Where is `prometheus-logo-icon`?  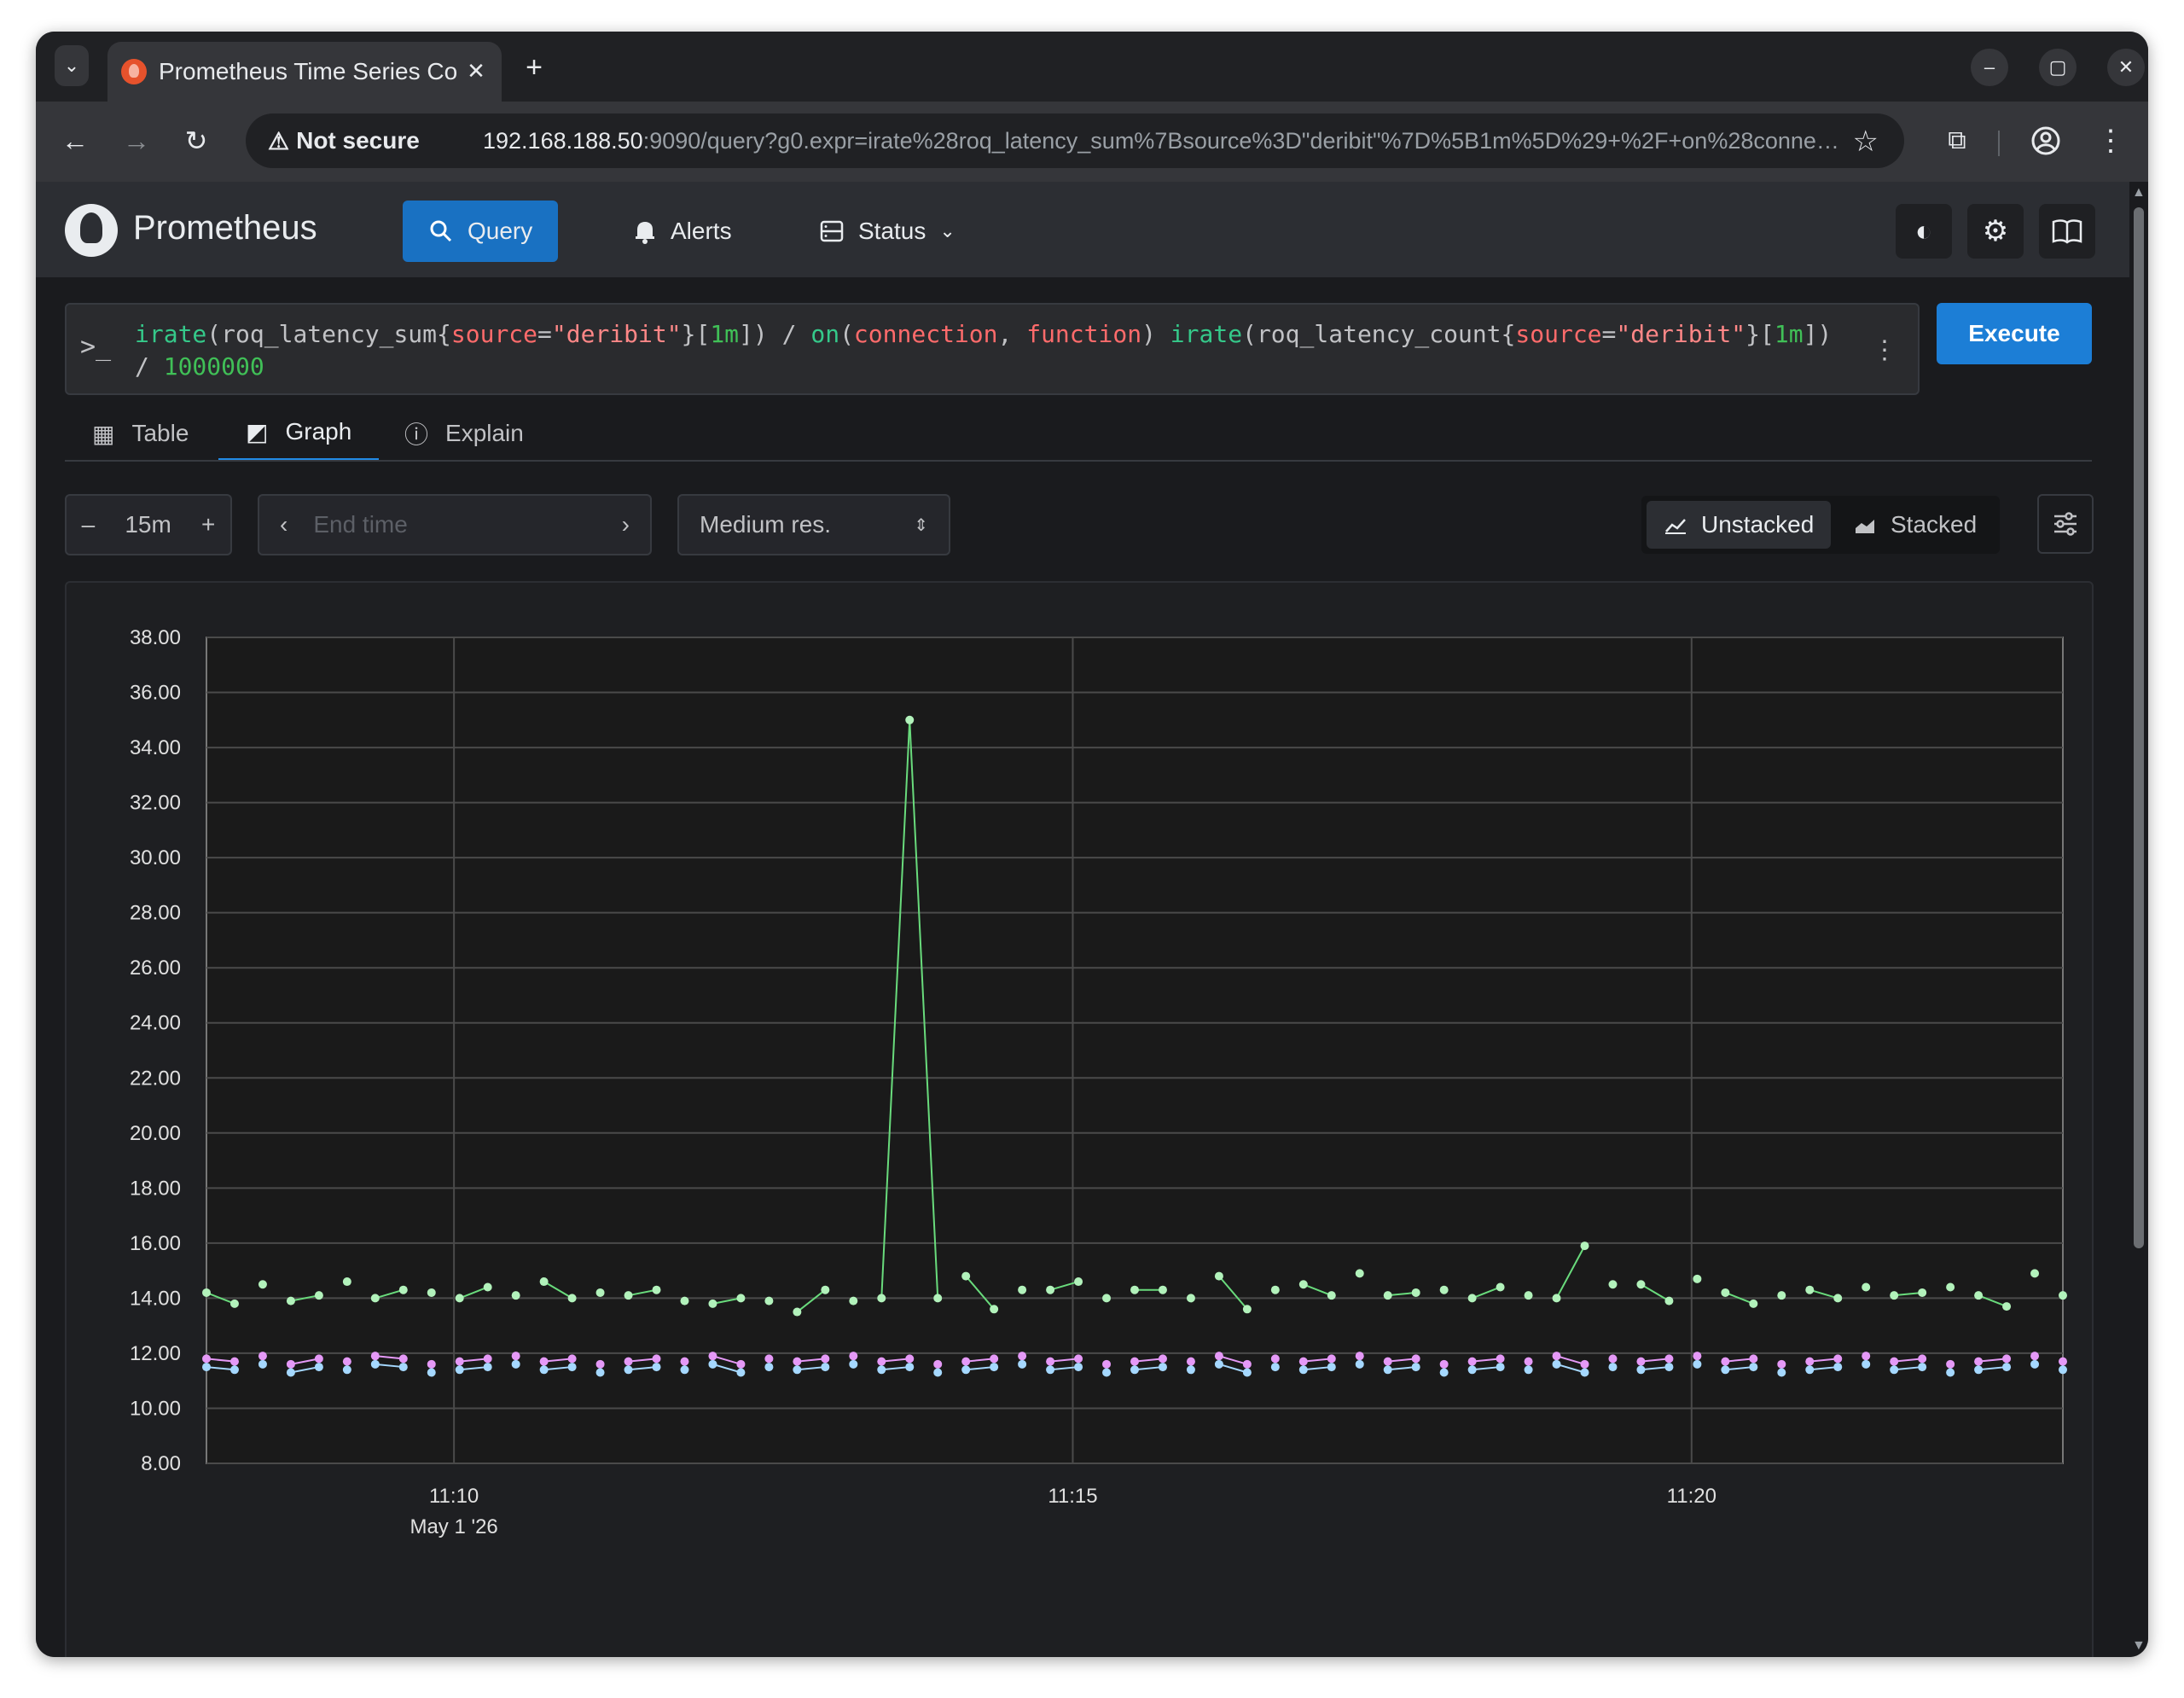
prometheus-logo-icon is located at coordinates (91, 230).